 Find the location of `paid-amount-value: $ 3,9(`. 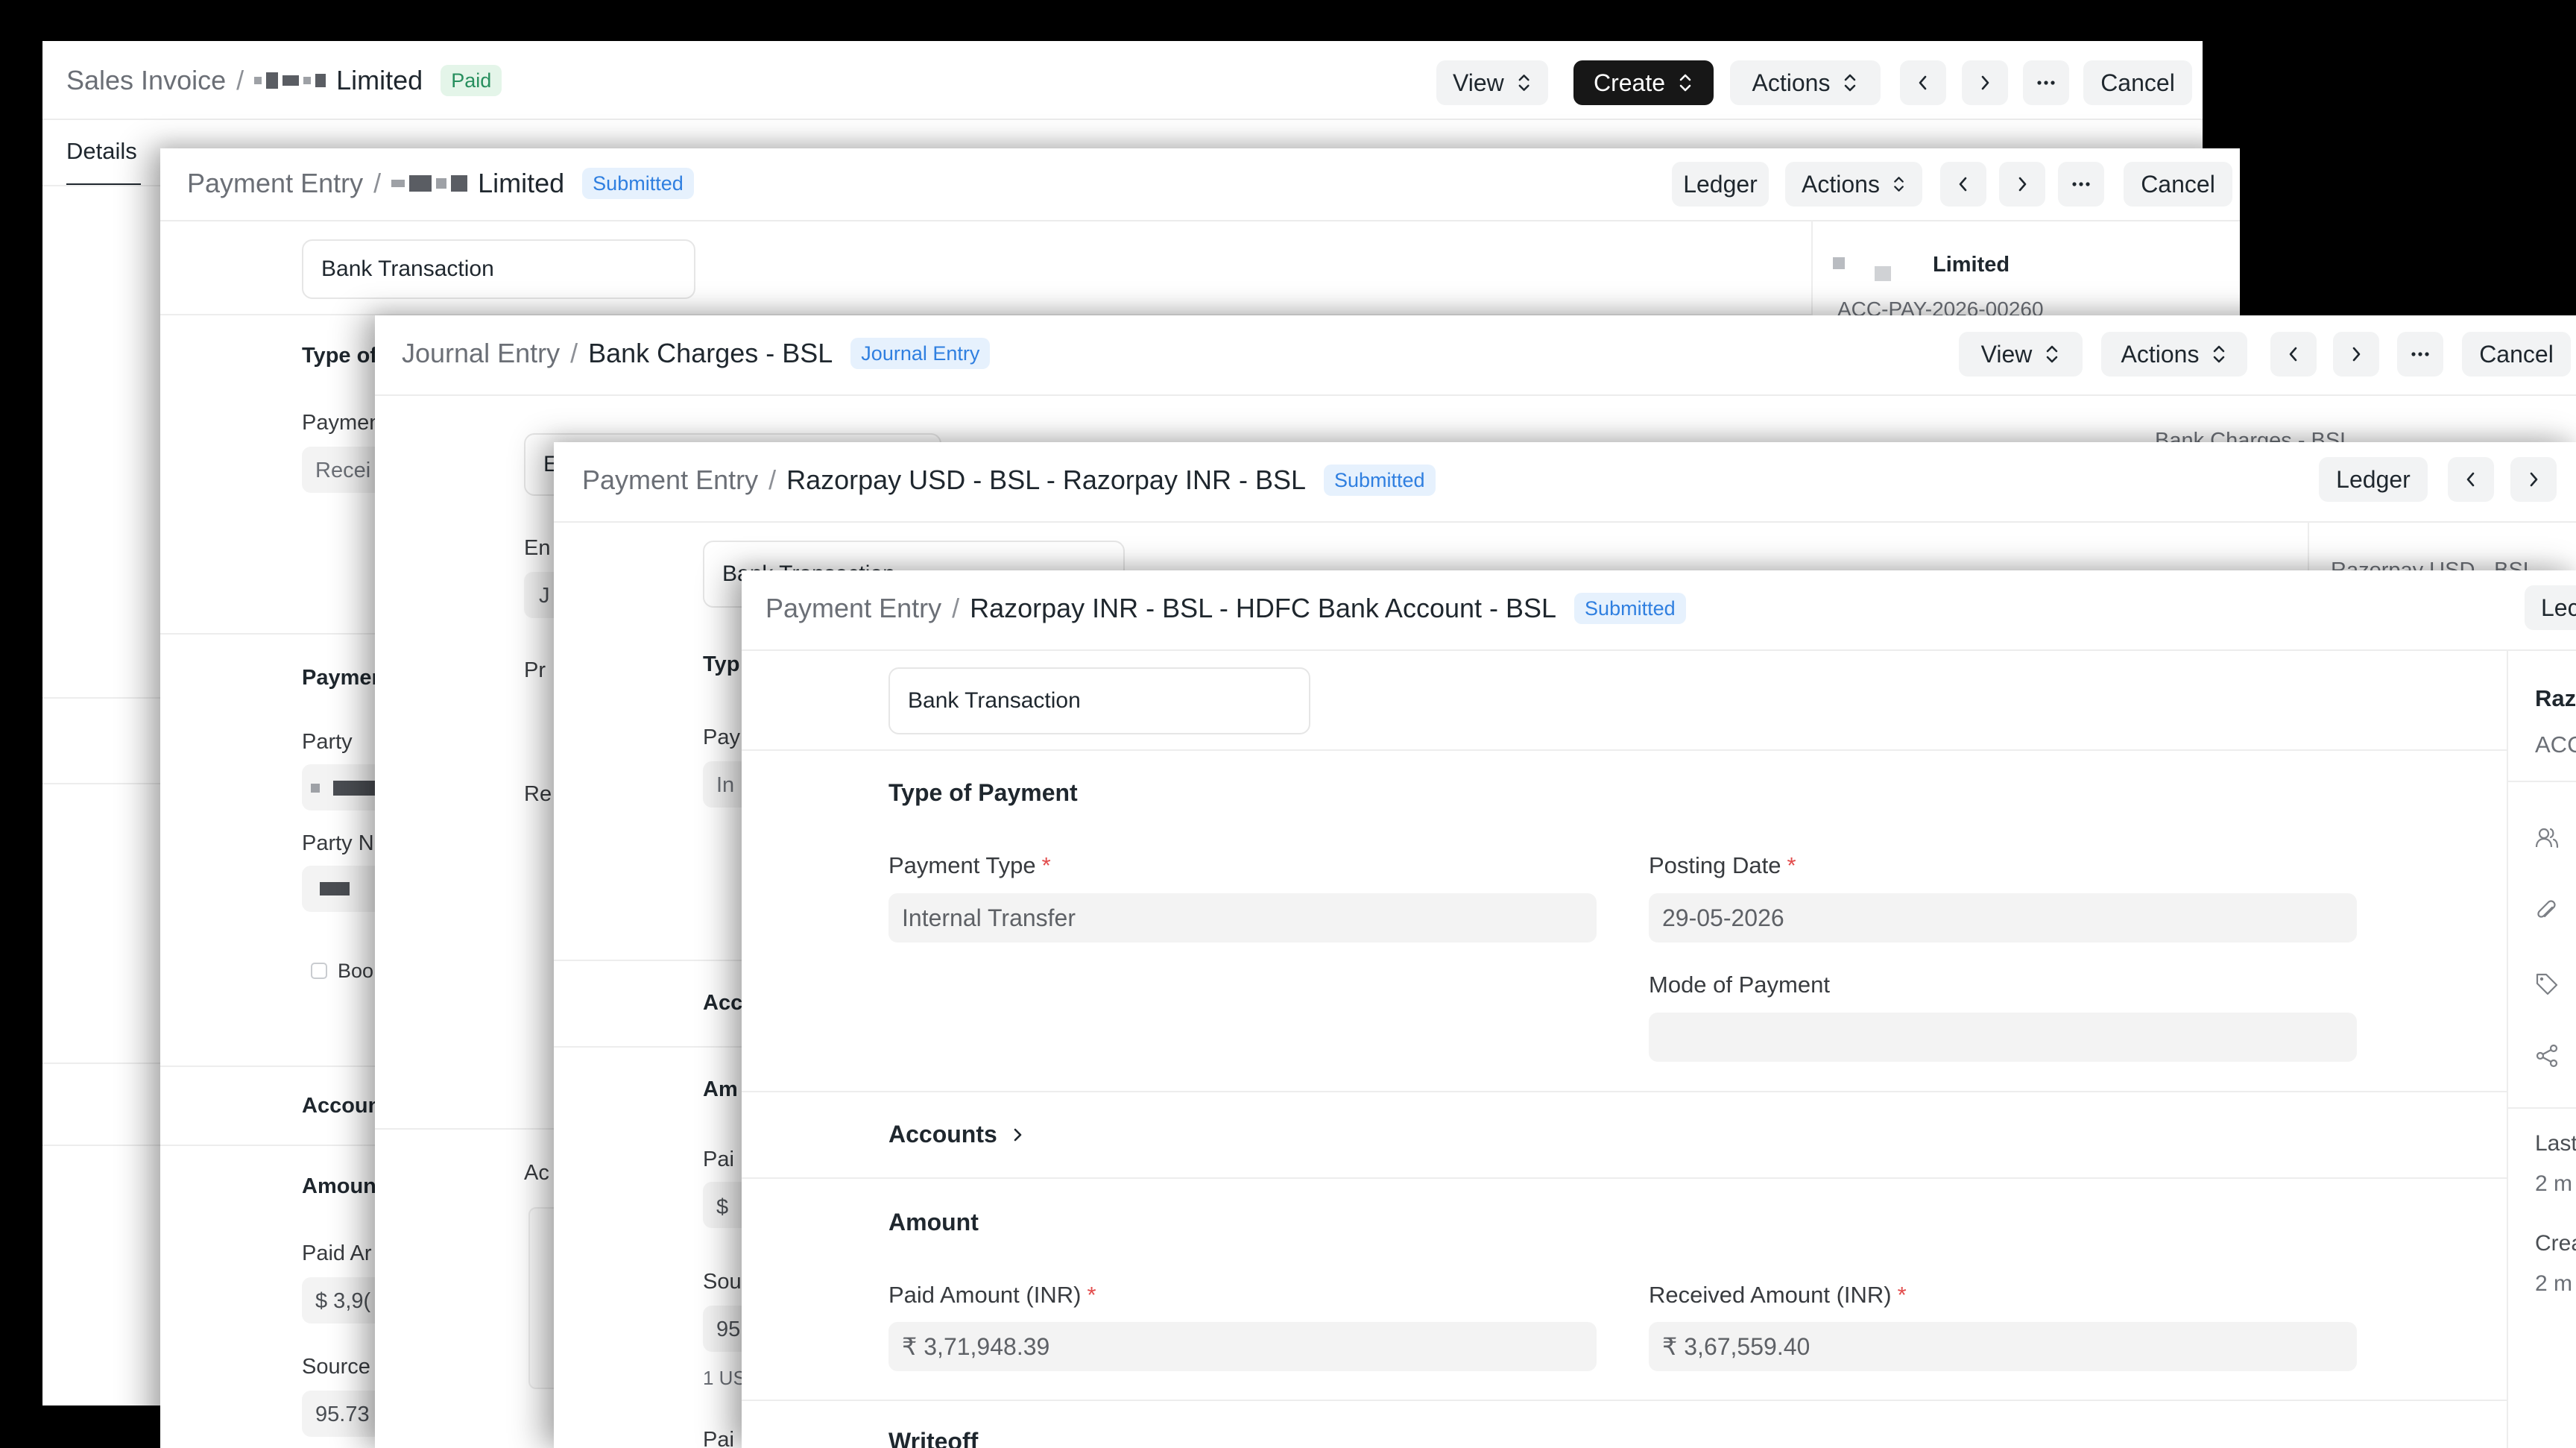

paid-amount-value: $ 3,9( is located at coordinates (343, 1301).